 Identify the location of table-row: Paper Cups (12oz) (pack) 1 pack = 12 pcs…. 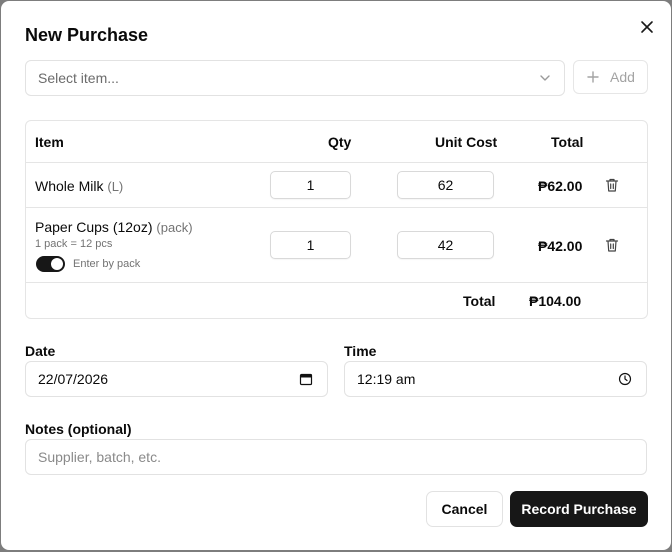
(336, 245).